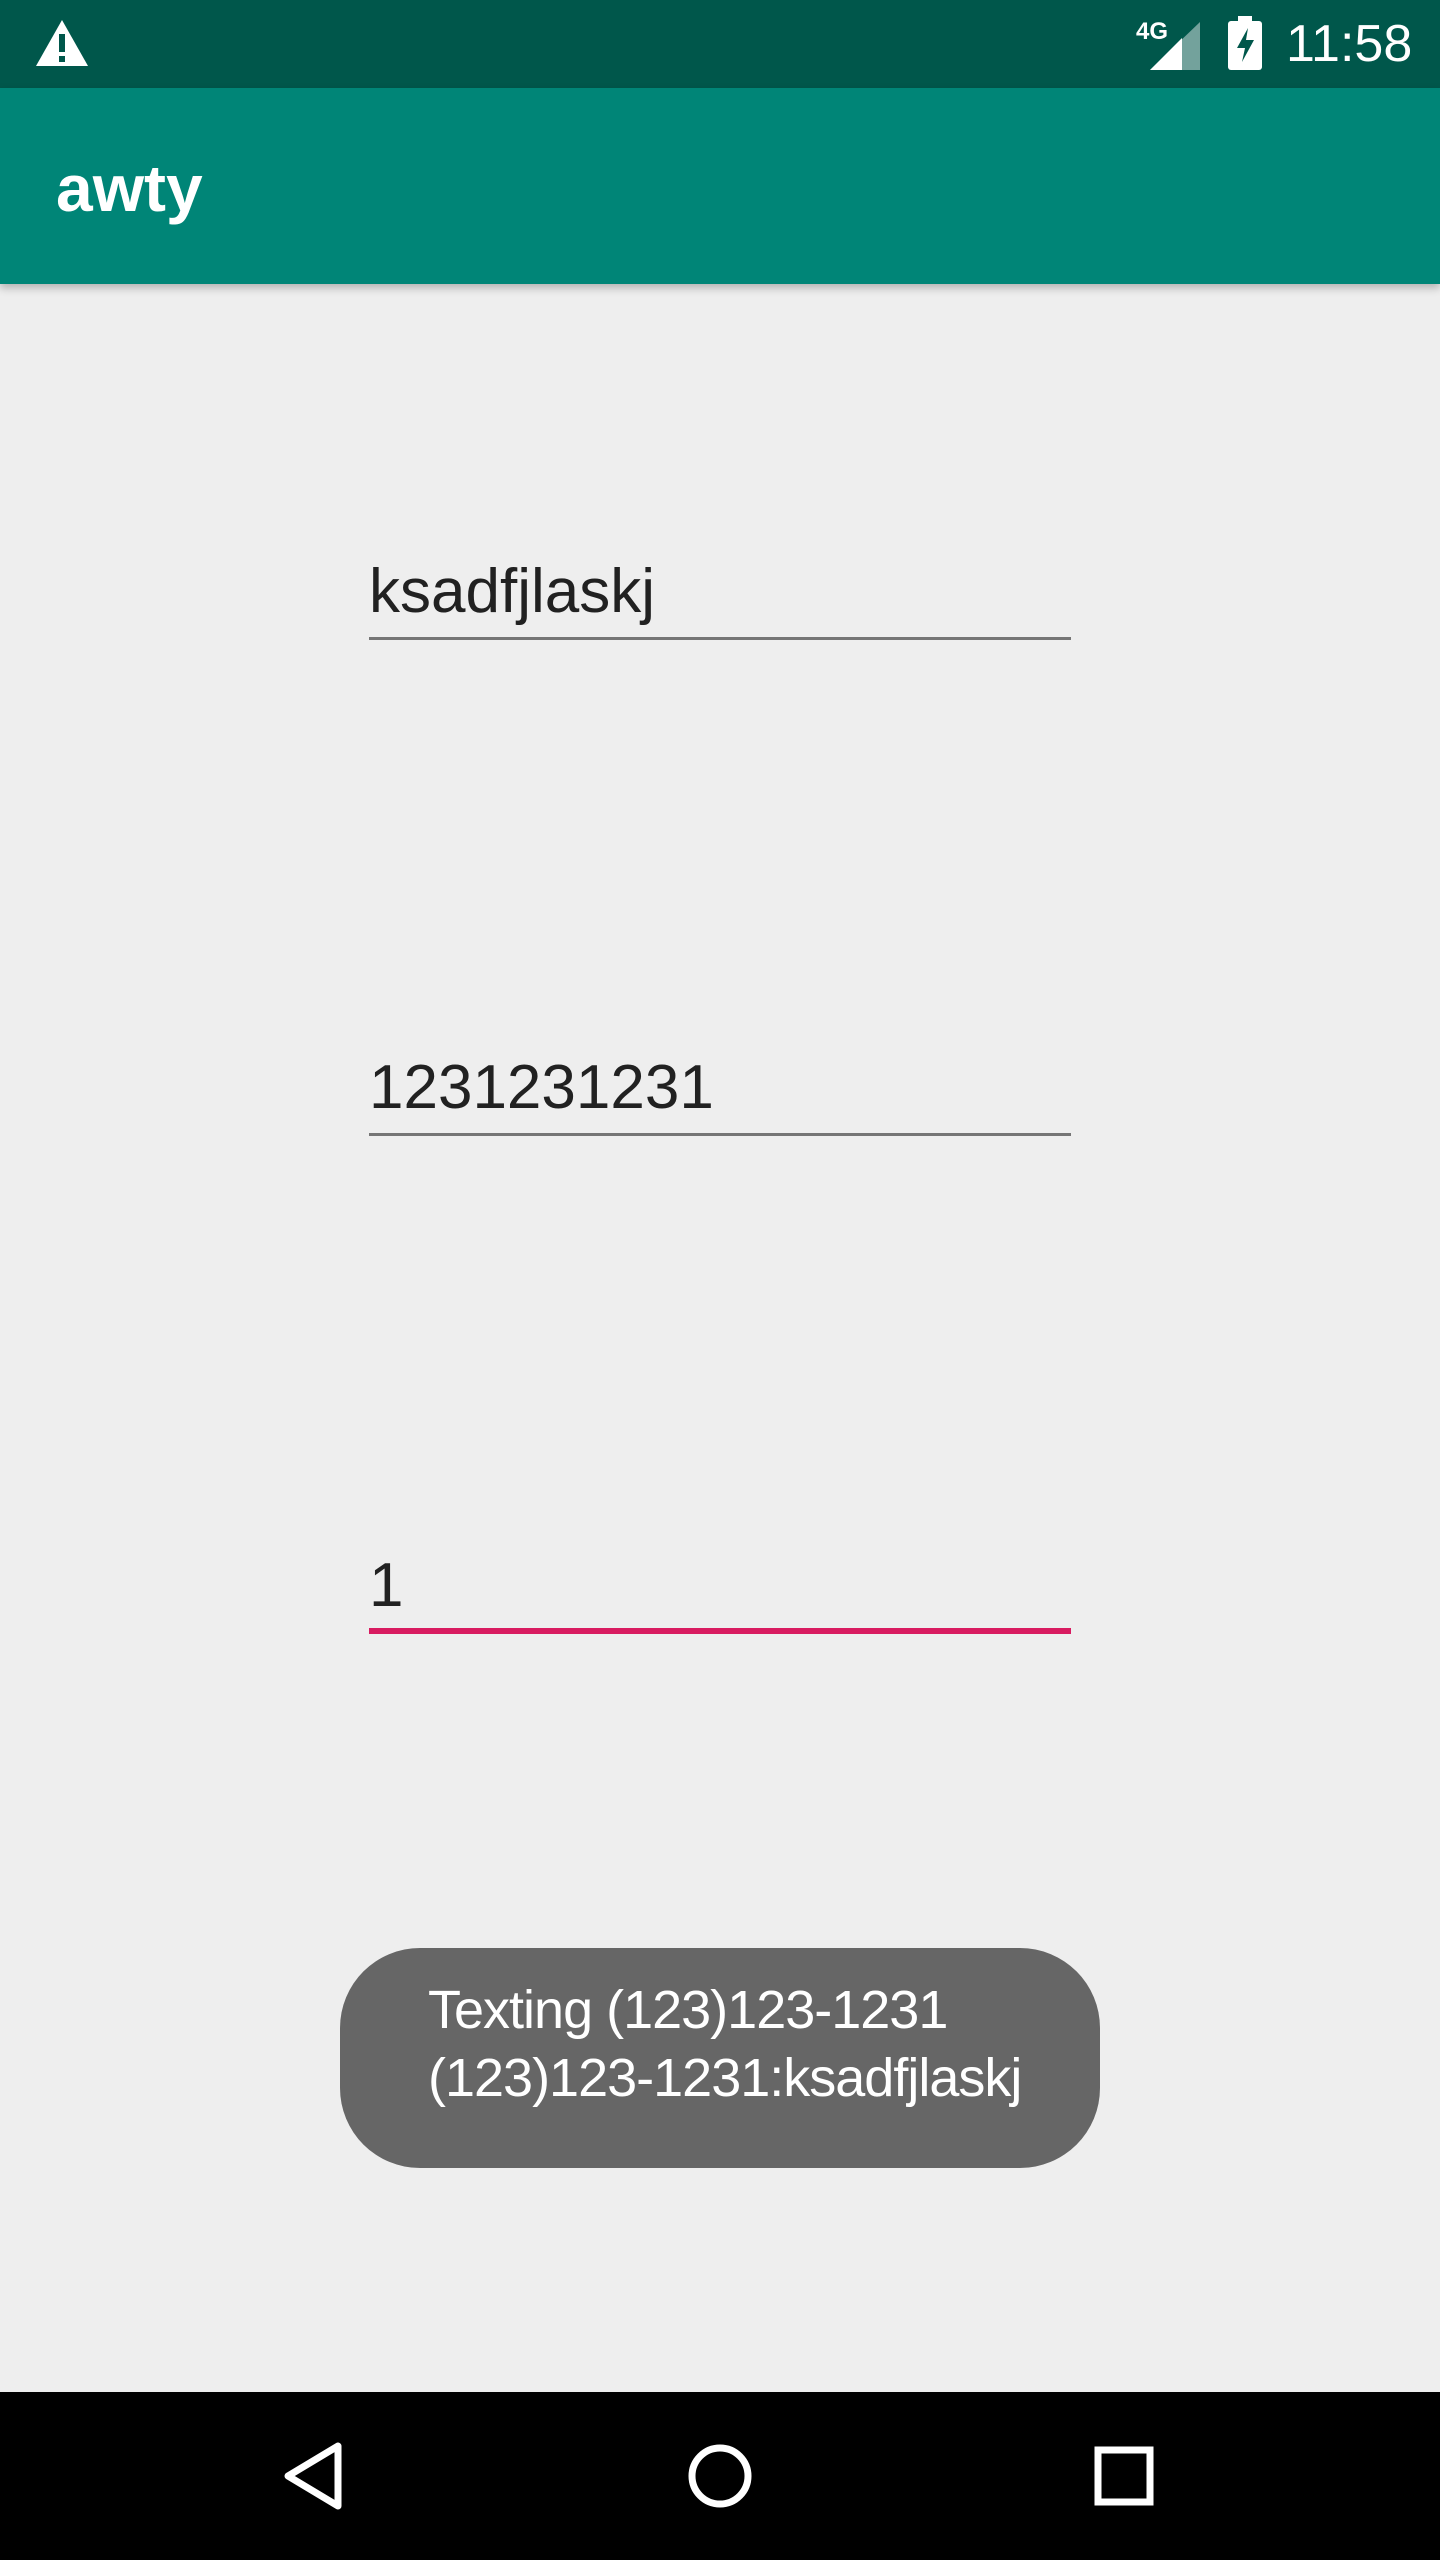 The width and height of the screenshot is (1440, 2560). Describe the element at coordinates (720, 1592) in the screenshot. I see `interval-field: 1` at that location.